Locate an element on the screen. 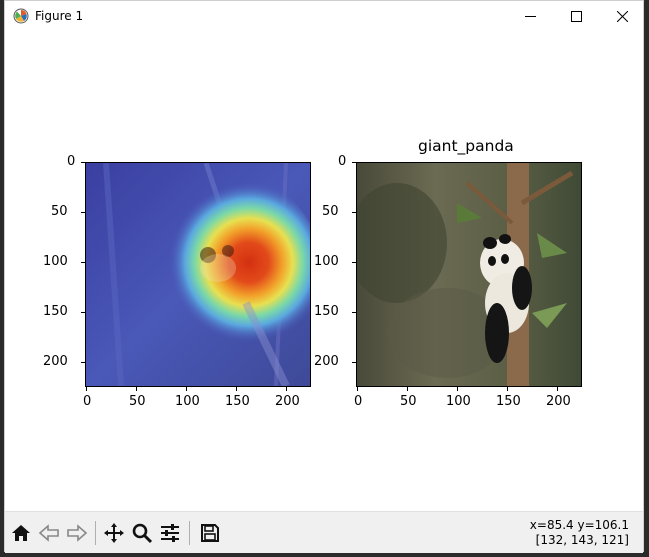 This screenshot has width=649, height=557. forward-icon is located at coordinates (77, 533).